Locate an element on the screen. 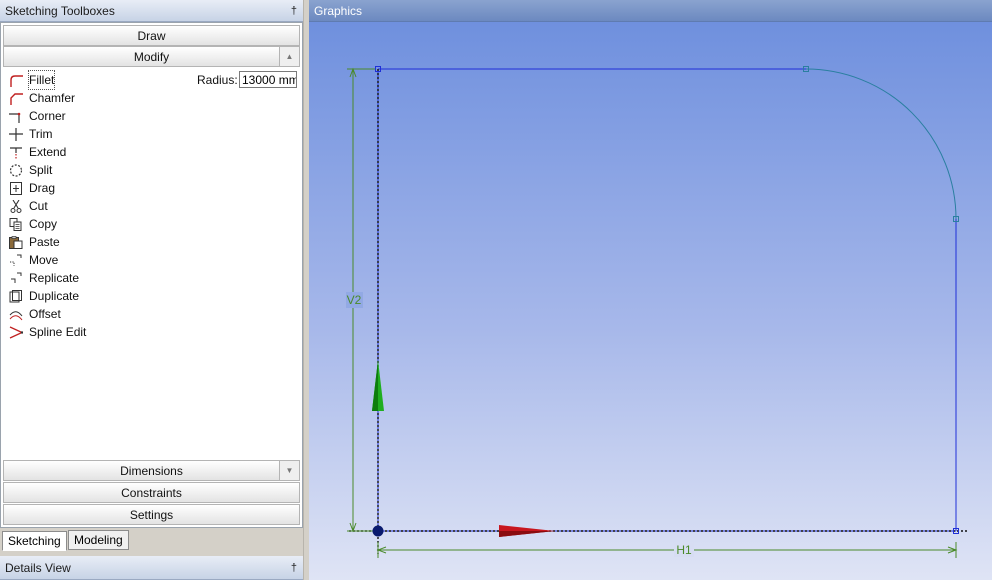  mode-tabs: Sketching Modeling is located at coordinates (151, 539).